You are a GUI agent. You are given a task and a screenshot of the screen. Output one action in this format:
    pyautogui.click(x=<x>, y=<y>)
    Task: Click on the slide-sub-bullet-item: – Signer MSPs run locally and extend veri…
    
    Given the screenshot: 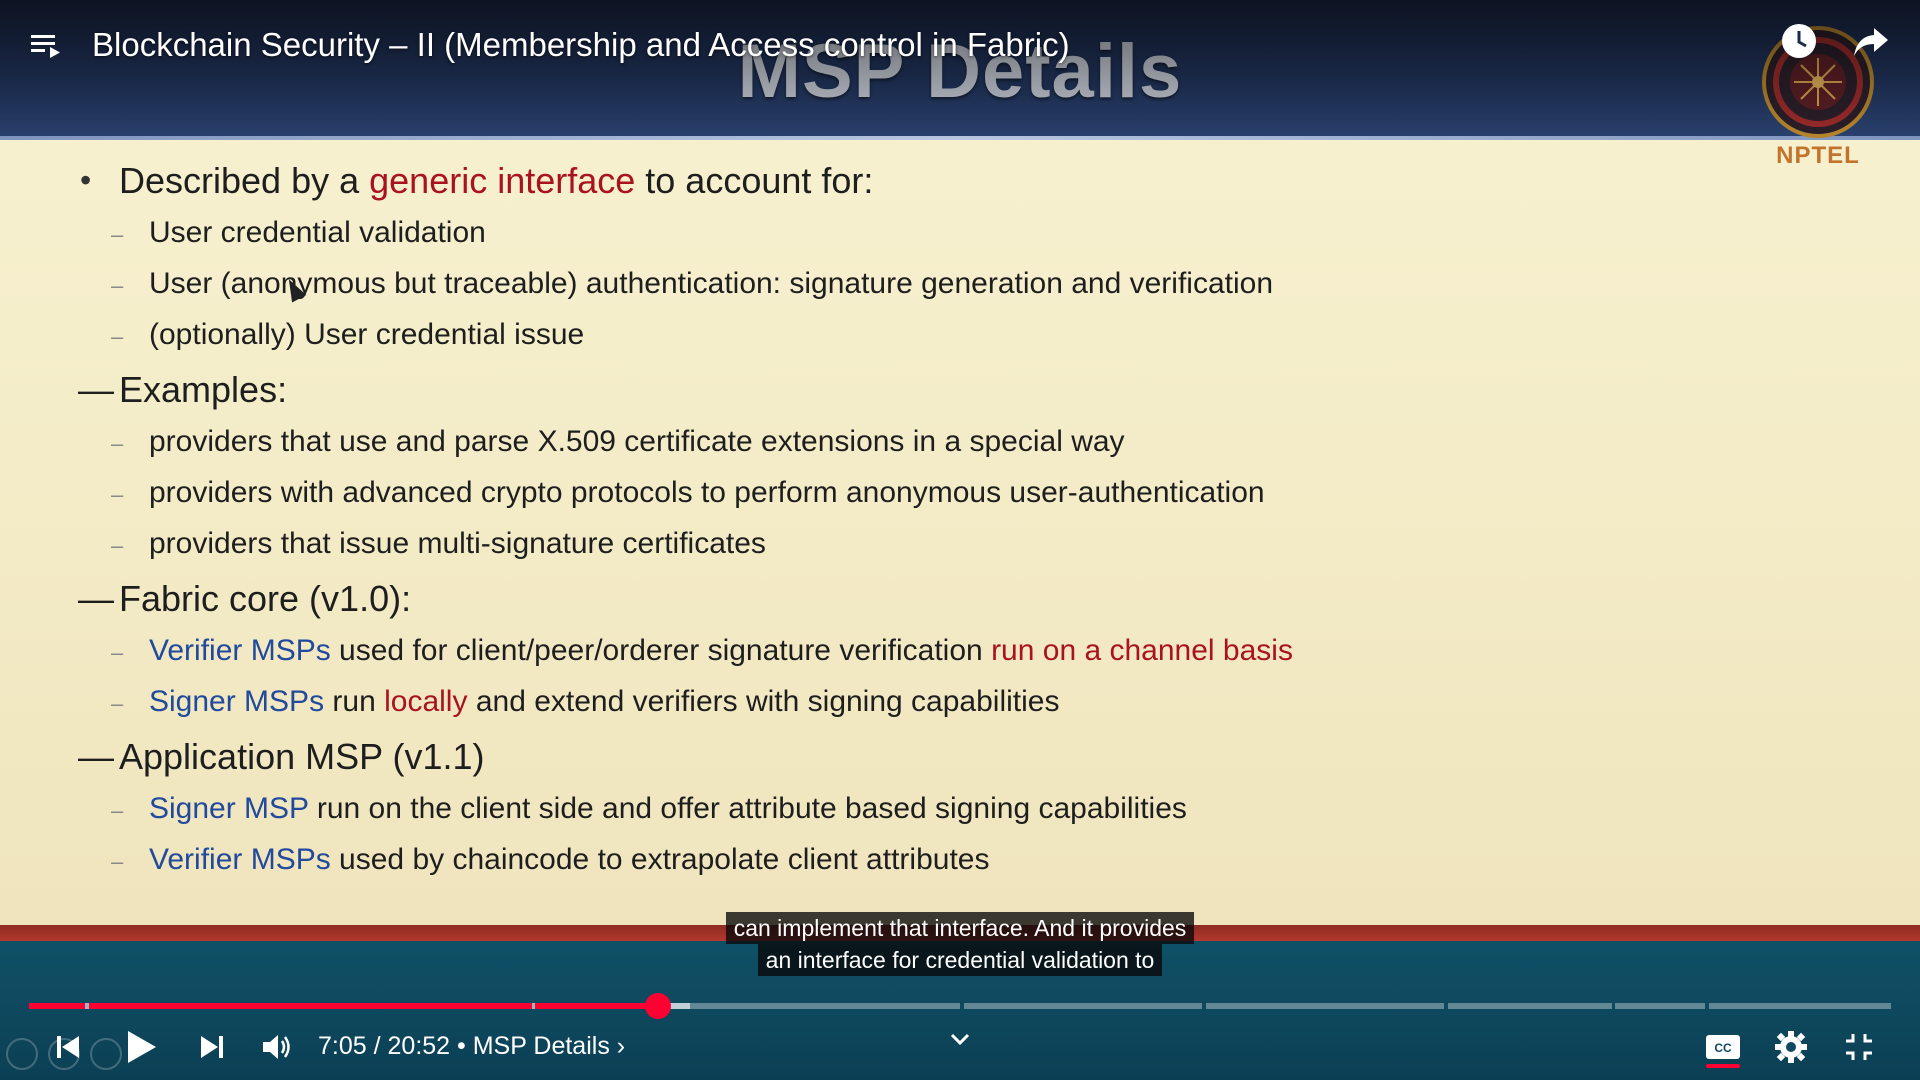 What is the action you would take?
    pyautogui.click(x=828, y=707)
    